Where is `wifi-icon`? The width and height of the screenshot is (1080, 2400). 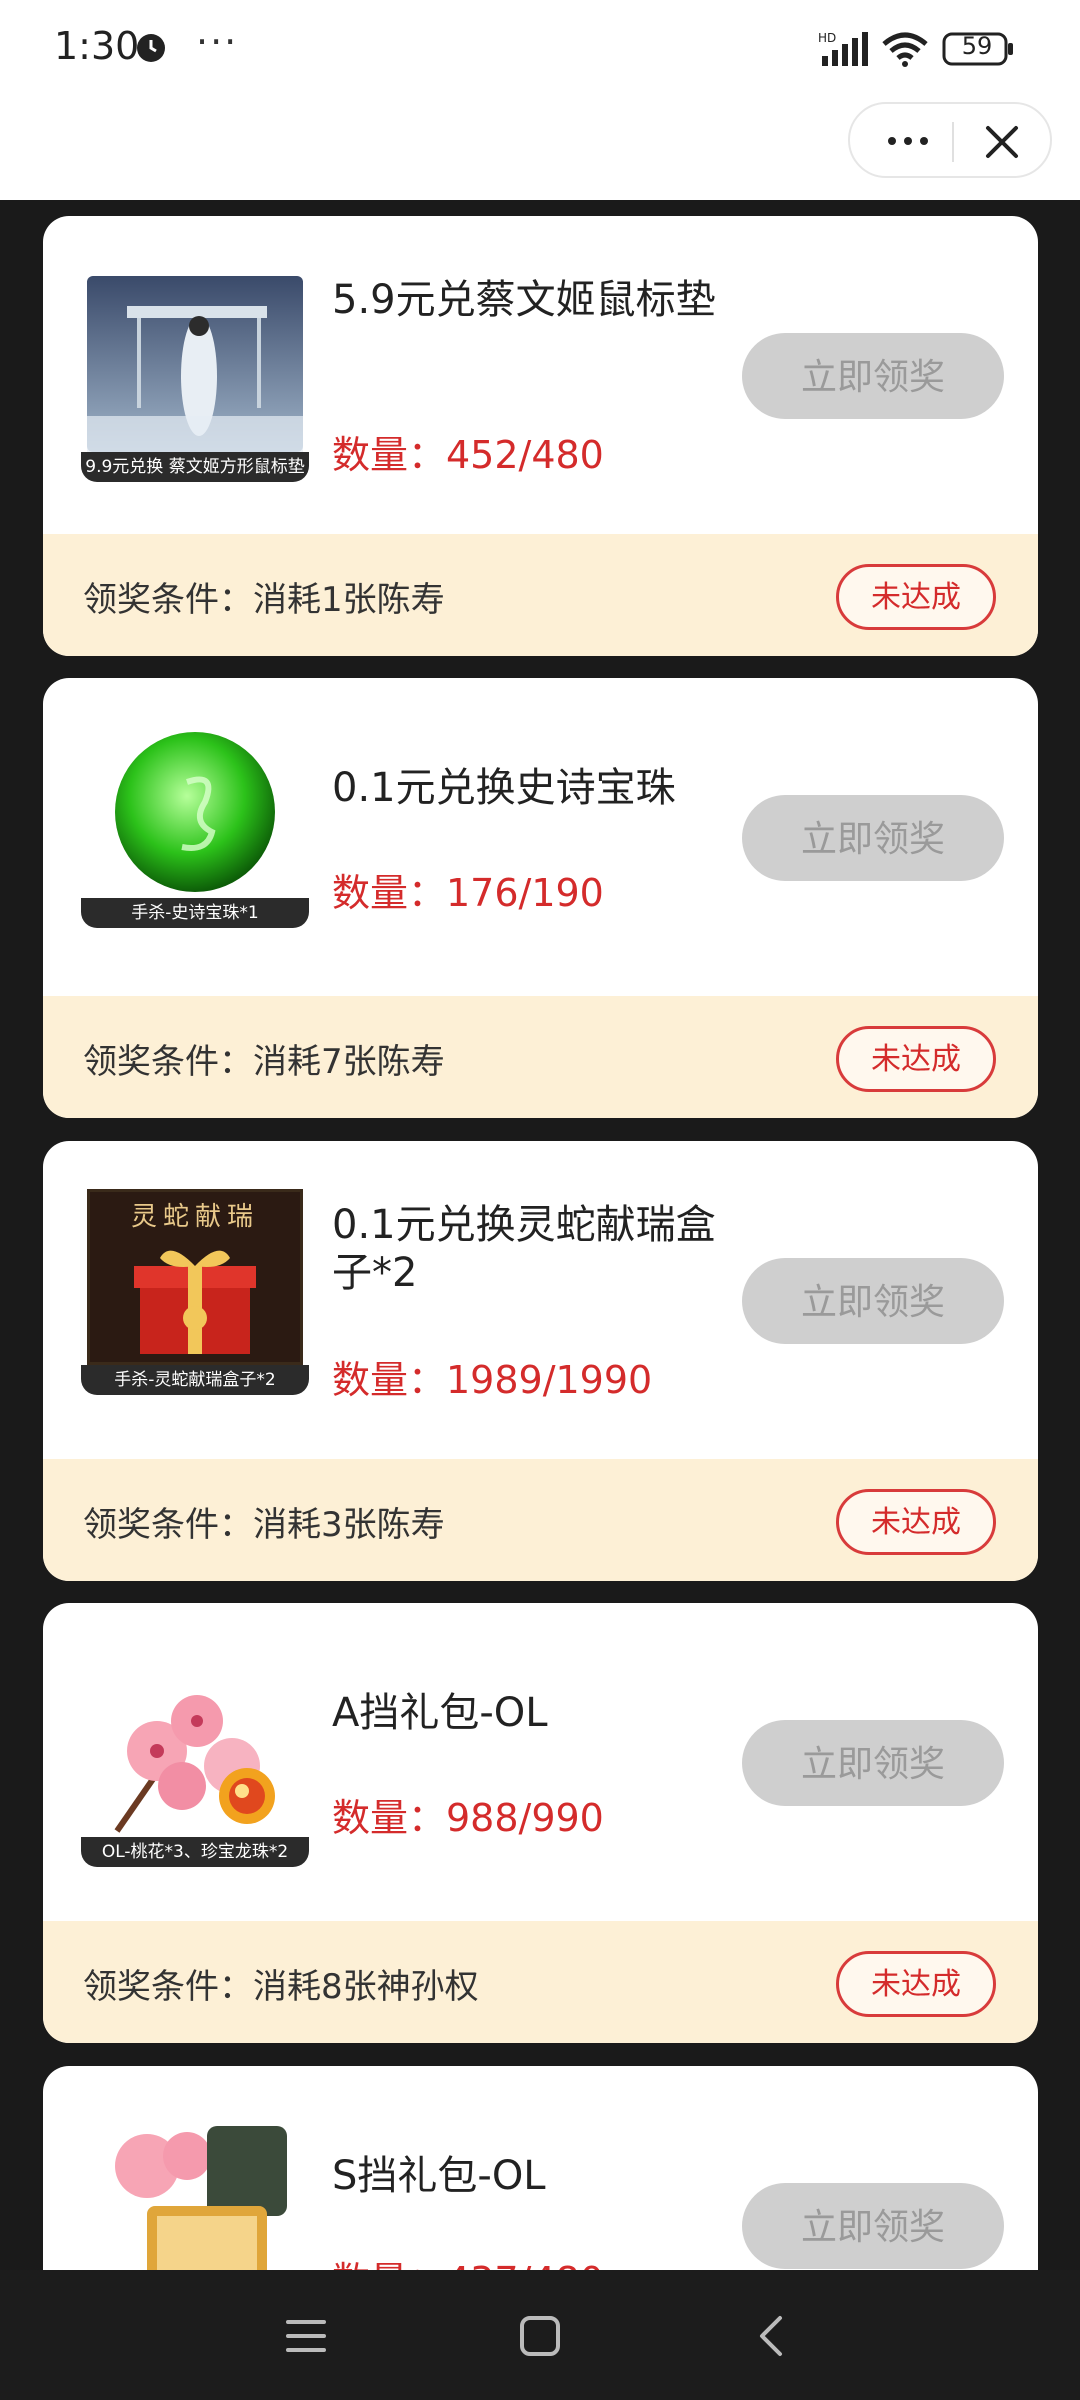
wifi-icon is located at coordinates (905, 49).